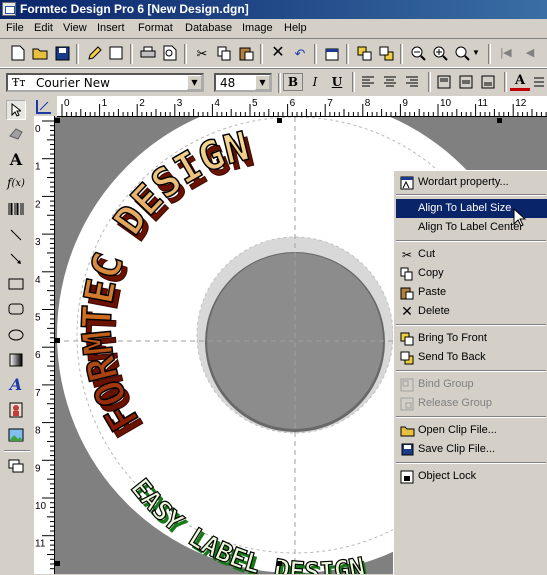 Image resolution: width=547 pixels, height=575 pixels. Describe the element at coordinates (278, 53) in the screenshot. I see `delete-icon: ✕` at that location.